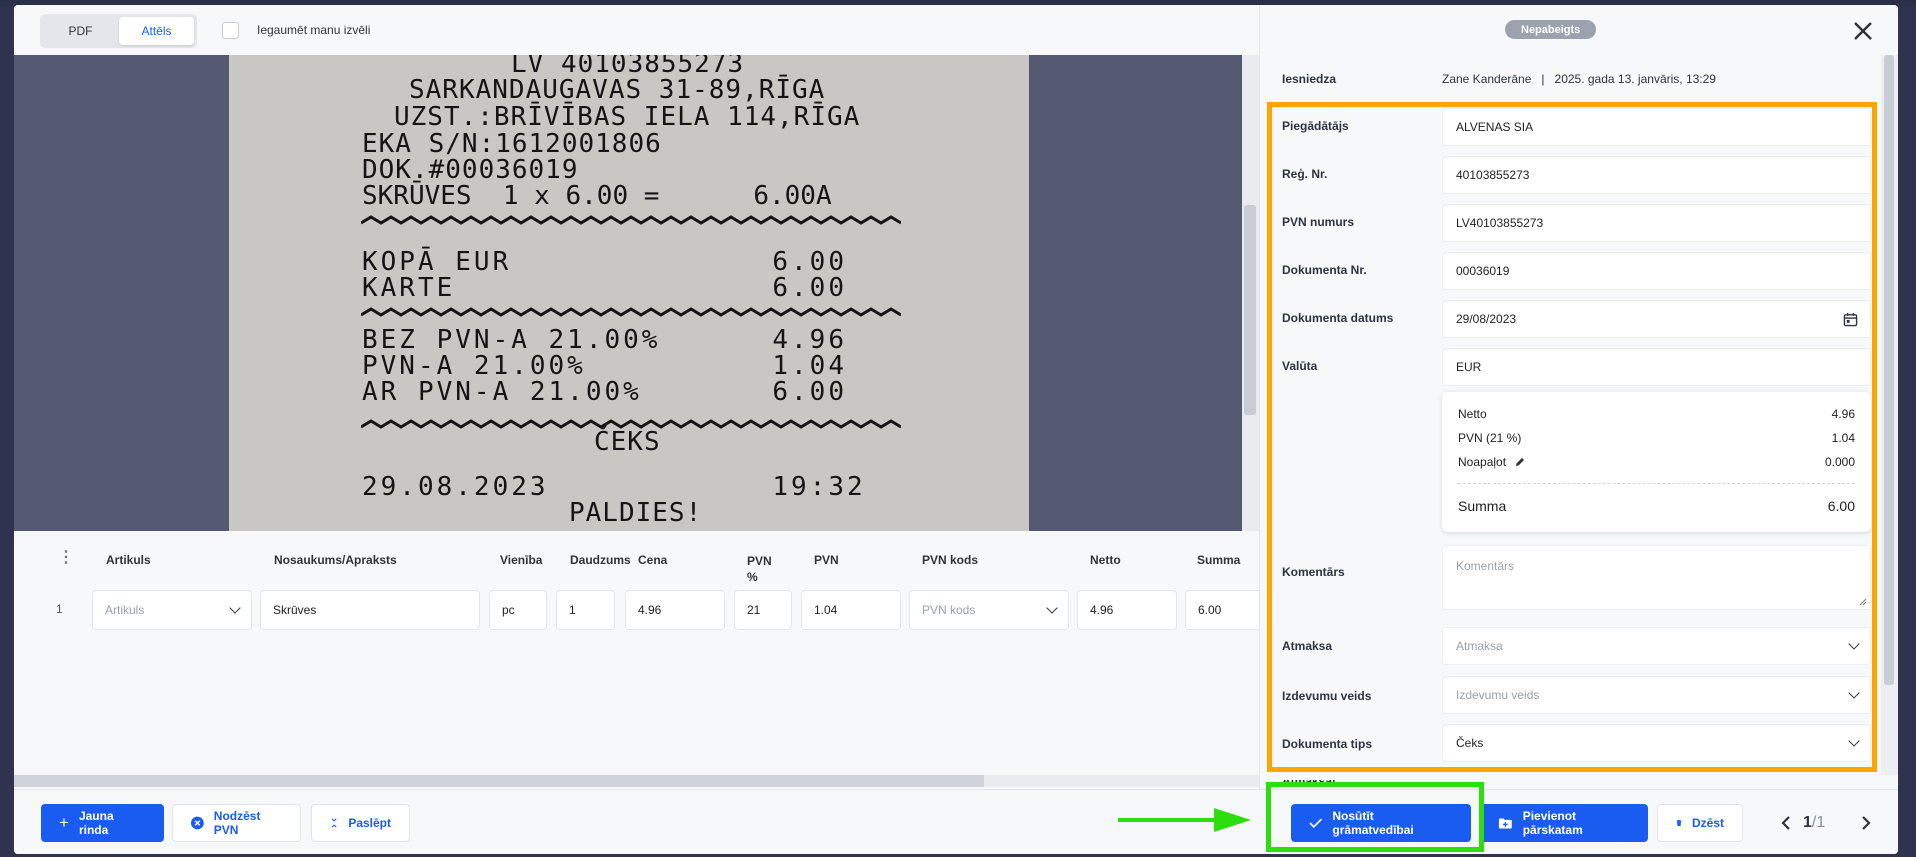  I want to click on receipt-line: AR PVN-A 21.00% 6.00, so click(604, 392).